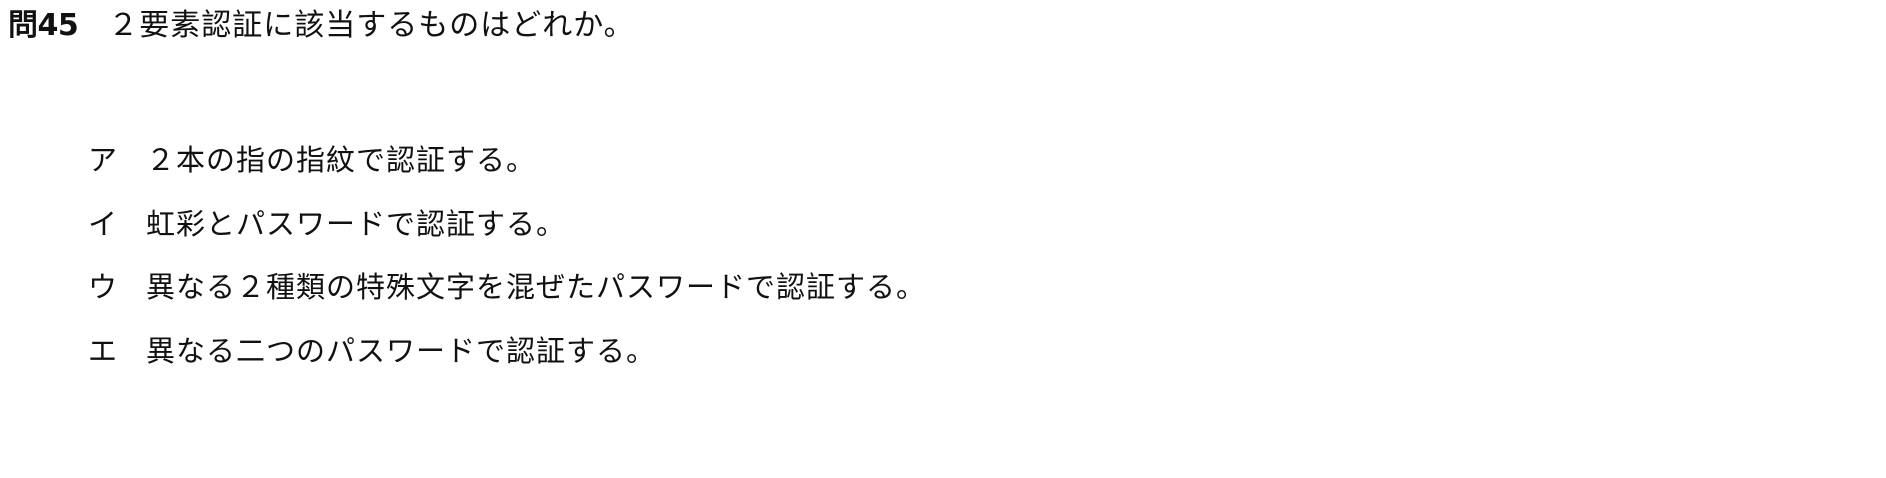  I want to click on choice-text: 虹彩とパスワードで認証する。, so click(356, 224).